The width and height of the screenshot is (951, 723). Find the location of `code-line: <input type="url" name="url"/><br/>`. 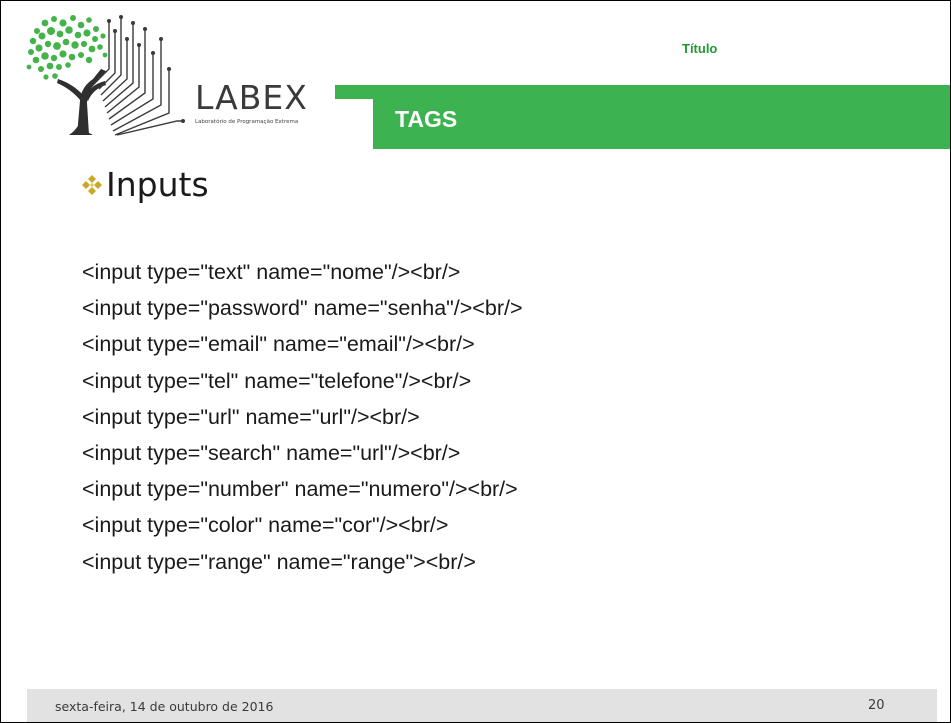

code-line: <input type="url" name="url"/><br/> is located at coordinates (251, 416).